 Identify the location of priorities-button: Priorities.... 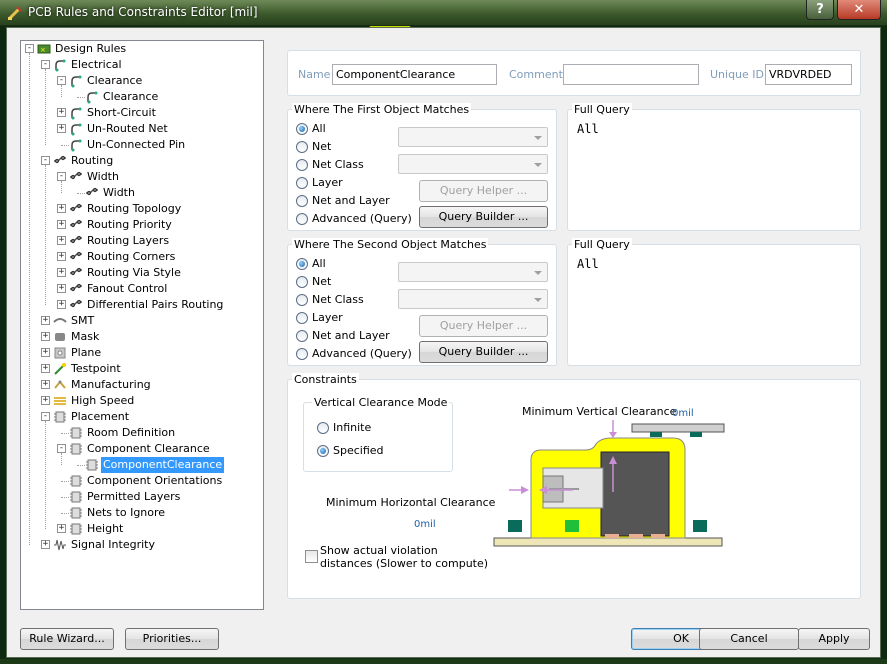
(172, 639).